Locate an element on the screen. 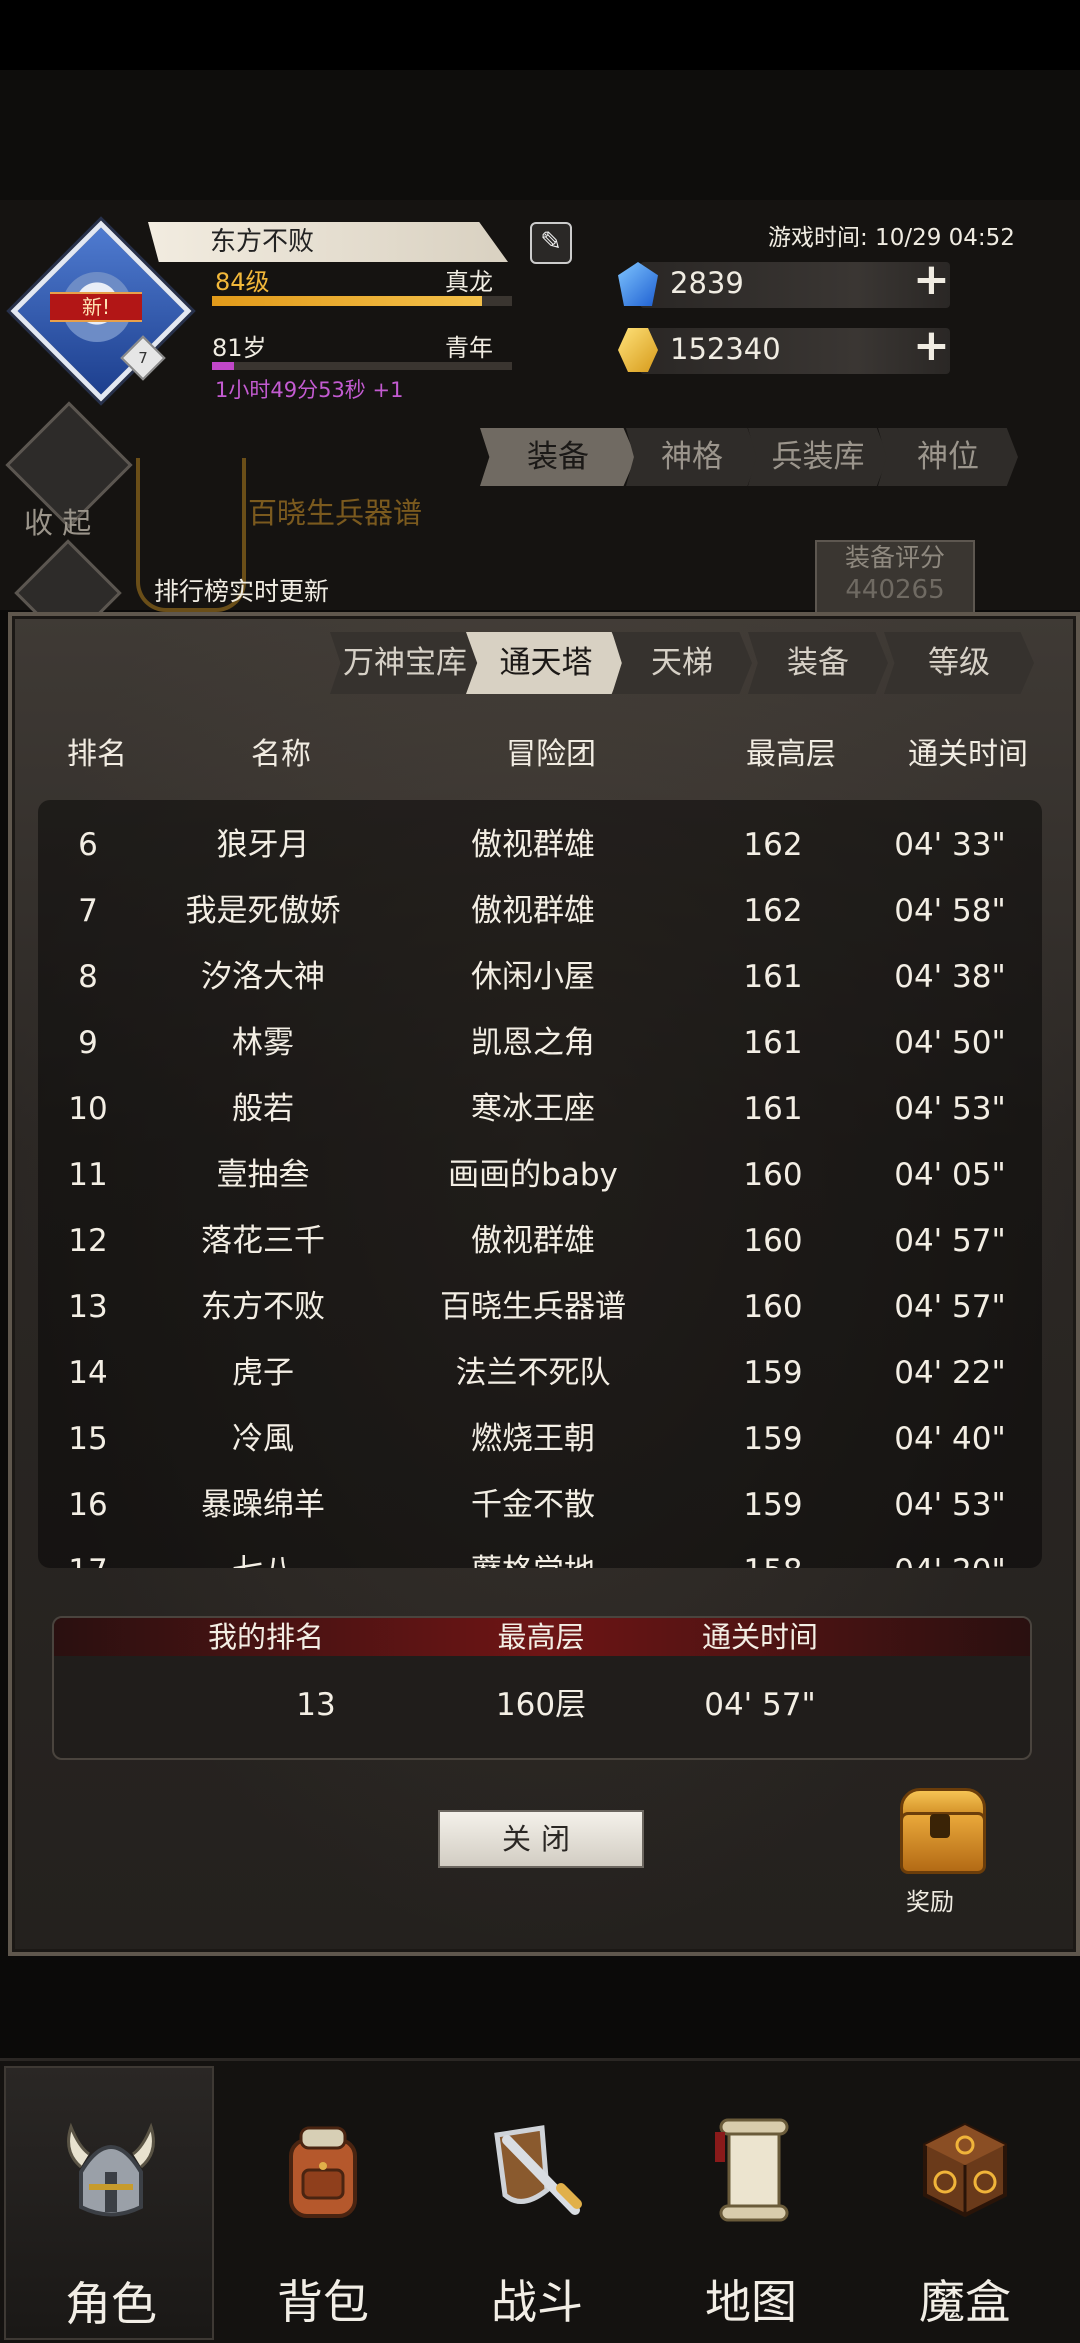  cell-rank: 11 is located at coordinates (88, 1175).